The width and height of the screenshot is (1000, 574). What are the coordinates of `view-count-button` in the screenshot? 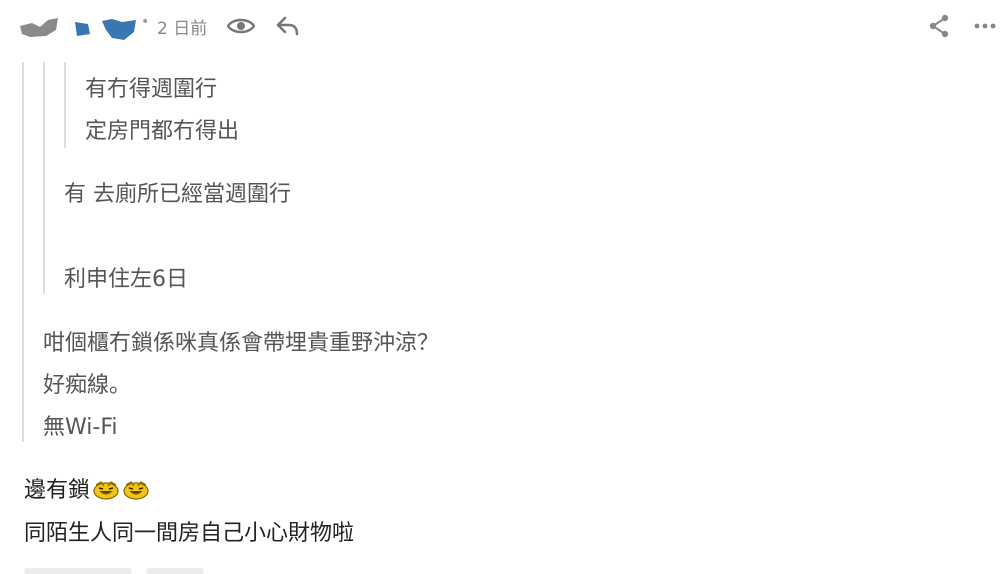 It's located at (241, 26).